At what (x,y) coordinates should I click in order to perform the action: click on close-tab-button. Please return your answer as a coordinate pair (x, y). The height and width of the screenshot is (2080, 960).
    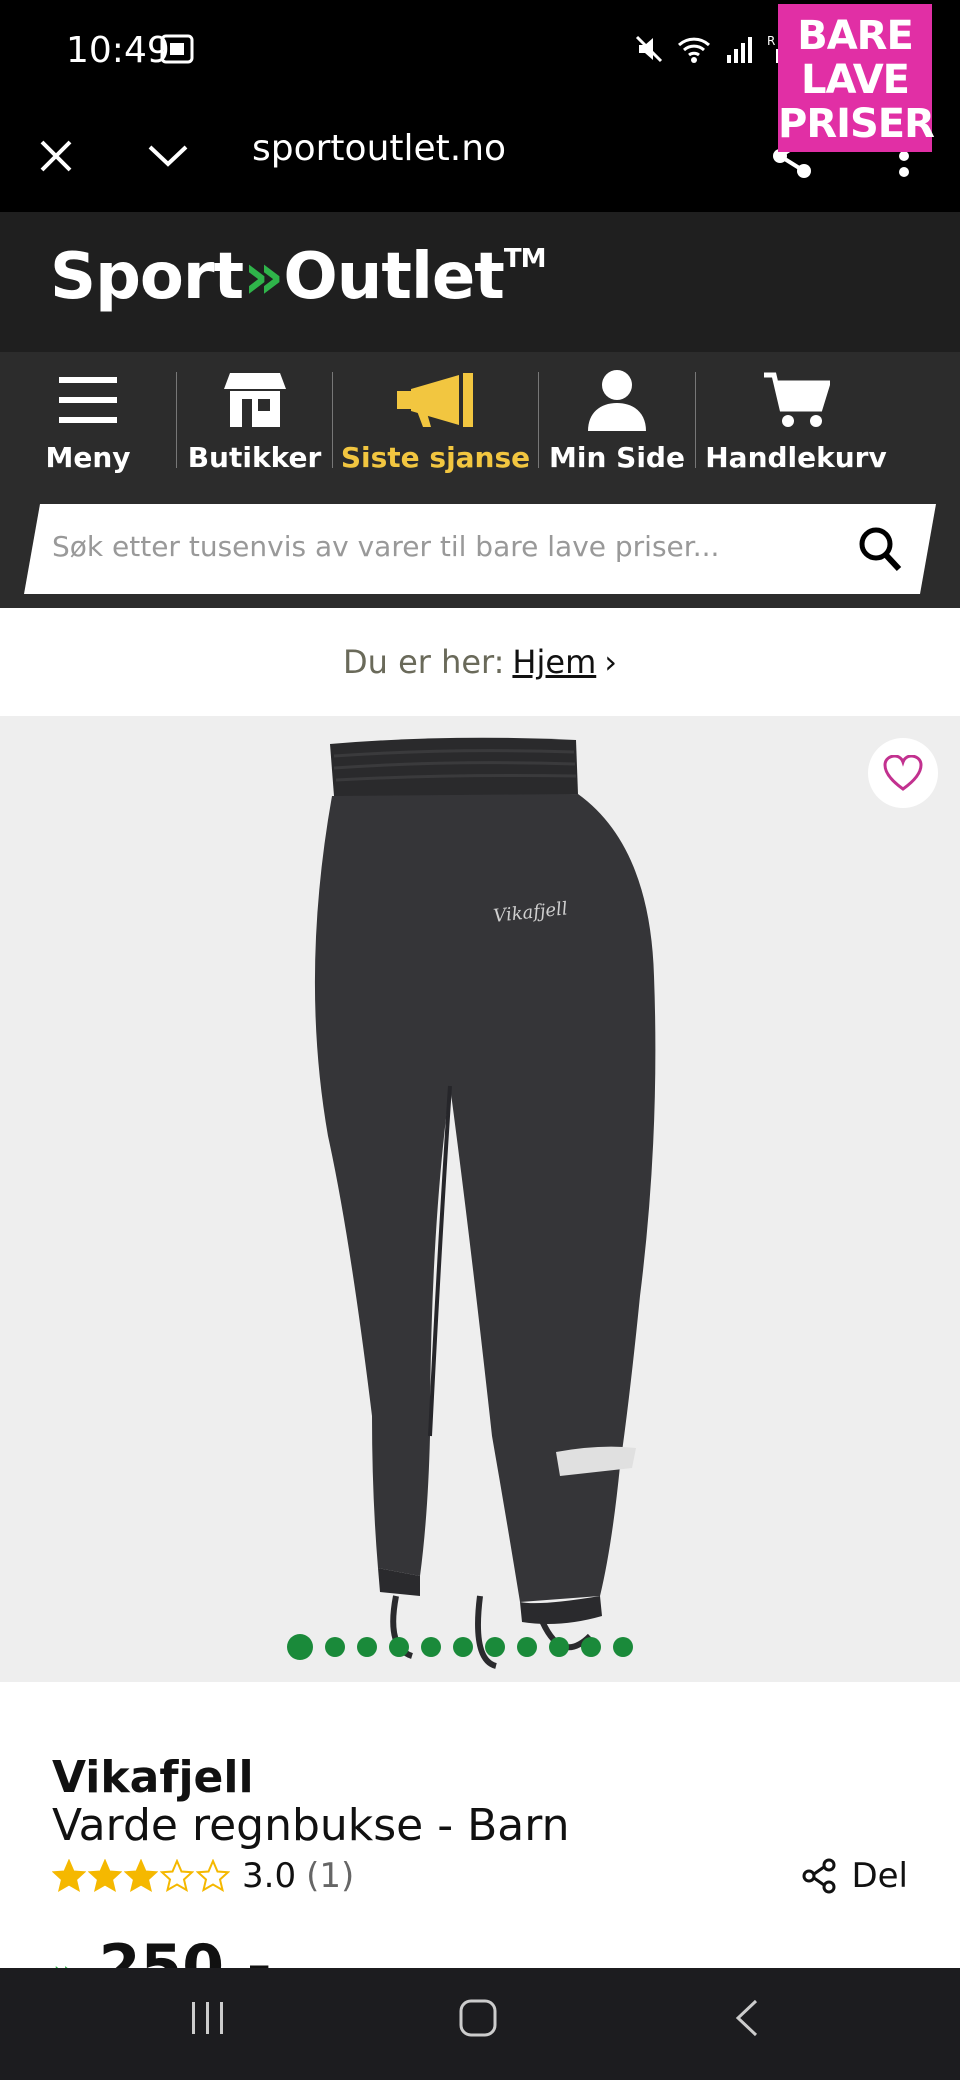
    Looking at the image, I should click on (56, 156).